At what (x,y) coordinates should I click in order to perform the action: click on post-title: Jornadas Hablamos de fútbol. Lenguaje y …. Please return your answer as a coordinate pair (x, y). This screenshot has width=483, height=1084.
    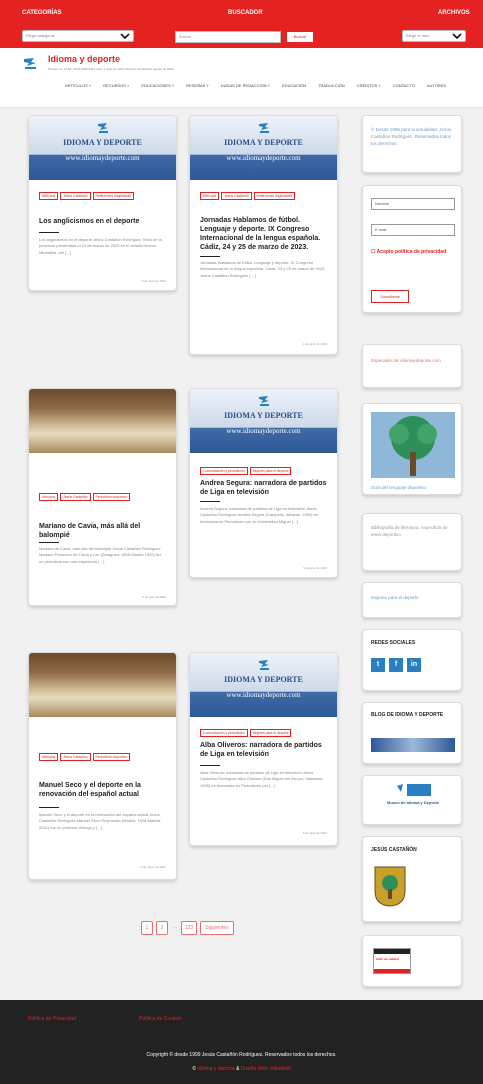
    Looking at the image, I should click on (263, 234).